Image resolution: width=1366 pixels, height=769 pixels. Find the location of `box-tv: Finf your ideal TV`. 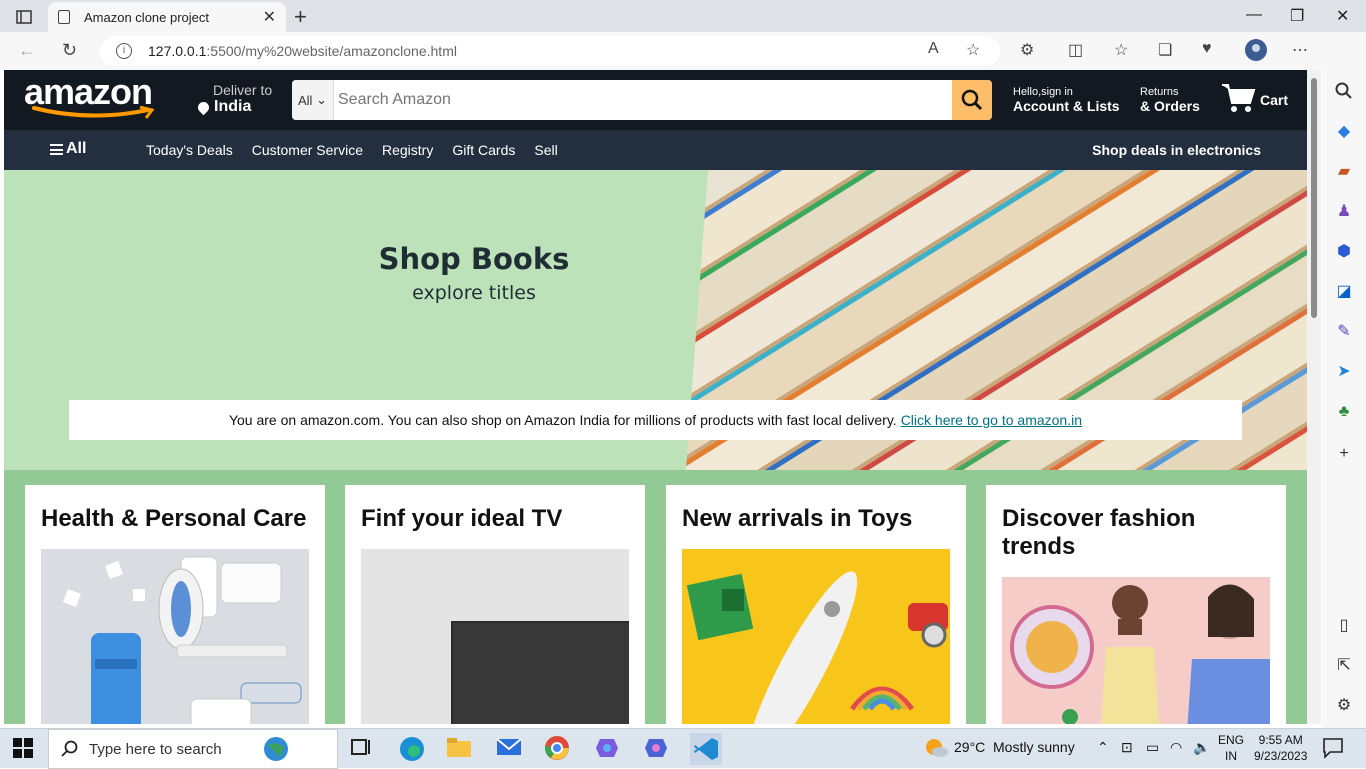

box-tv: Finf your ideal TV is located at coordinates (495, 604).